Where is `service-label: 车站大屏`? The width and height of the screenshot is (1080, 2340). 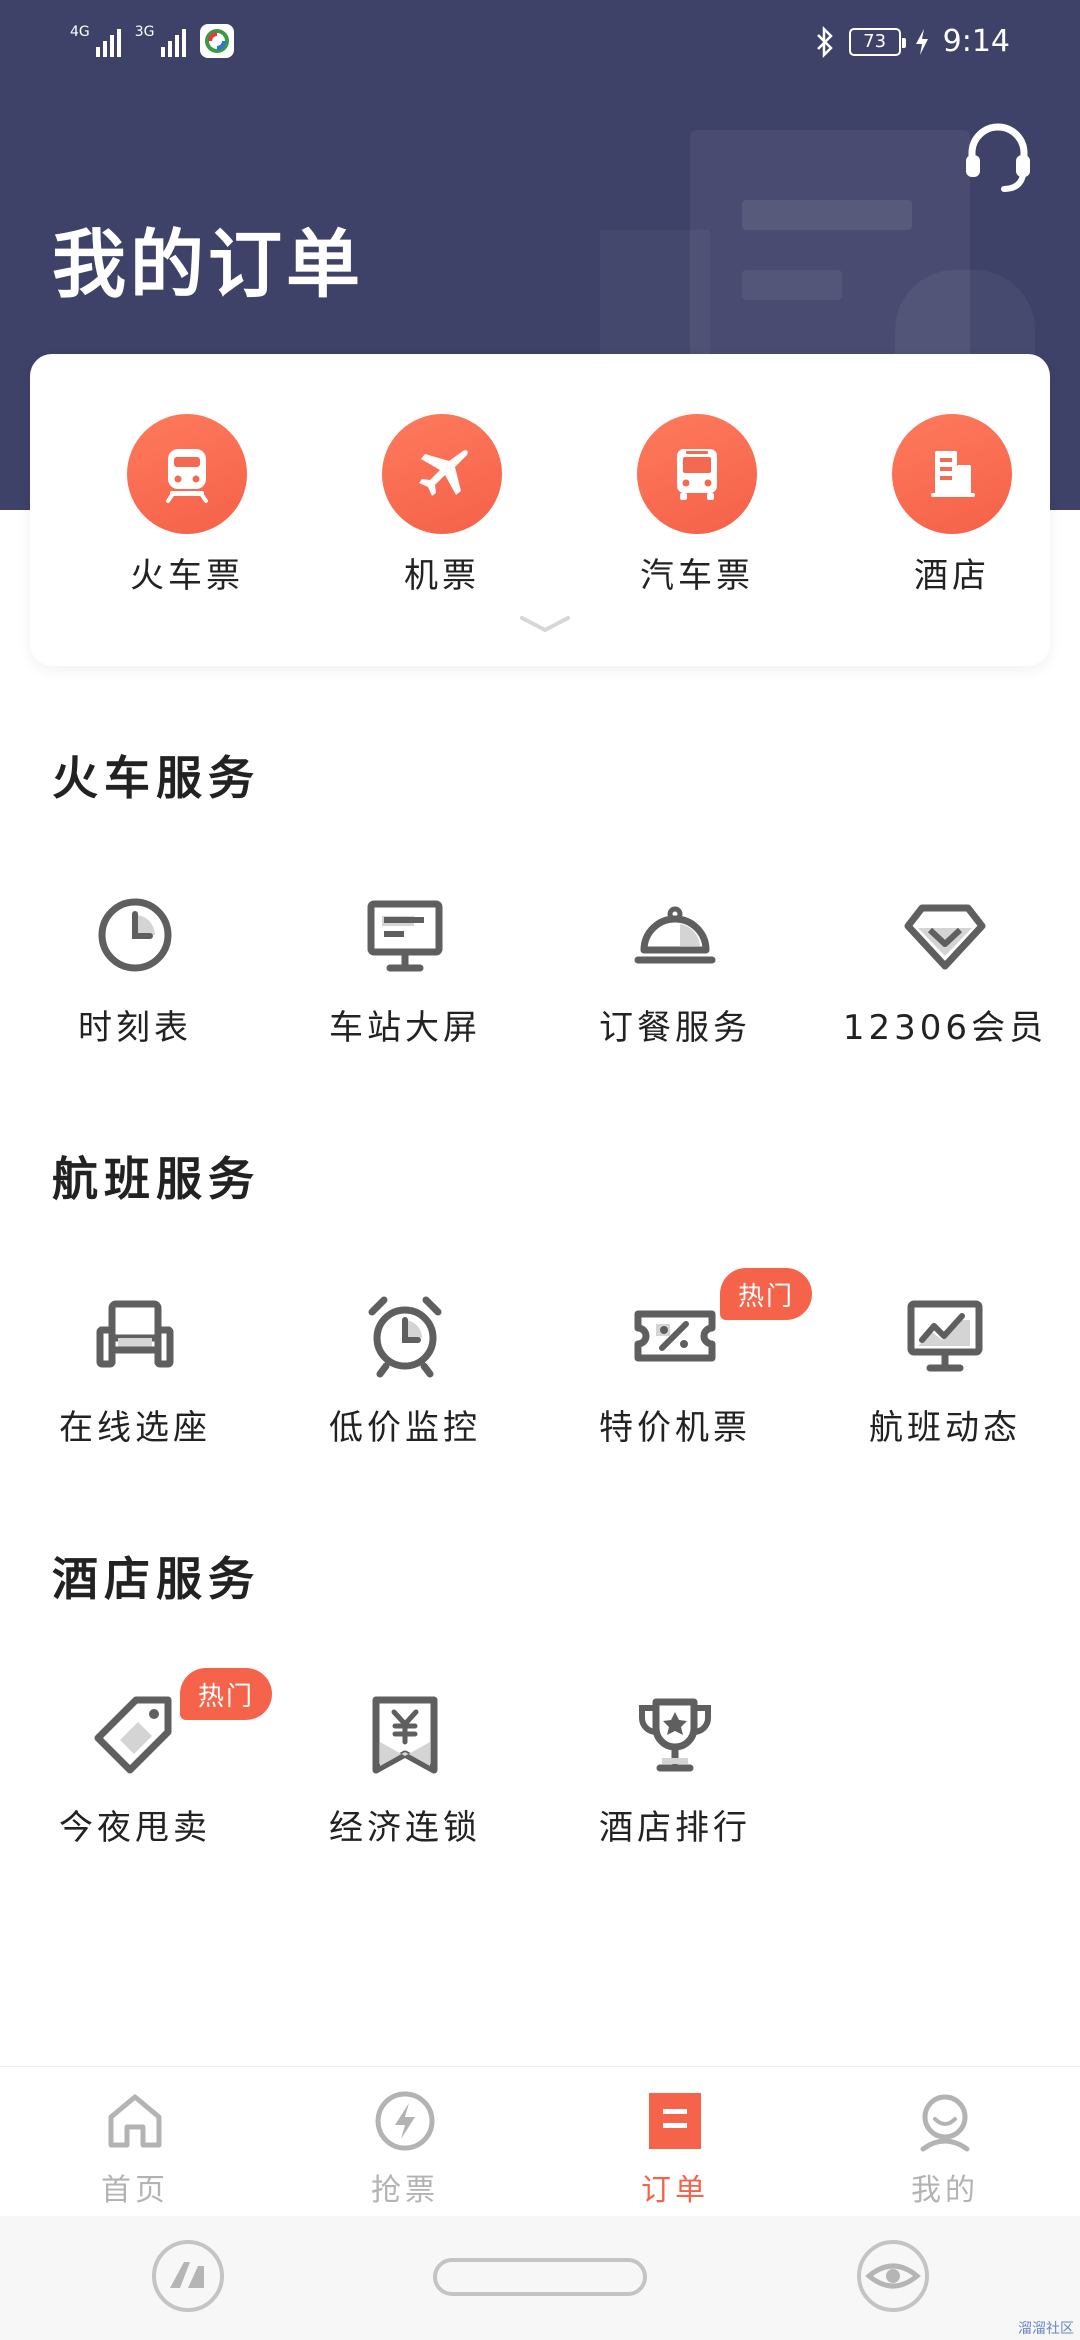
service-label: 车站大屏 is located at coordinates (405, 1028).